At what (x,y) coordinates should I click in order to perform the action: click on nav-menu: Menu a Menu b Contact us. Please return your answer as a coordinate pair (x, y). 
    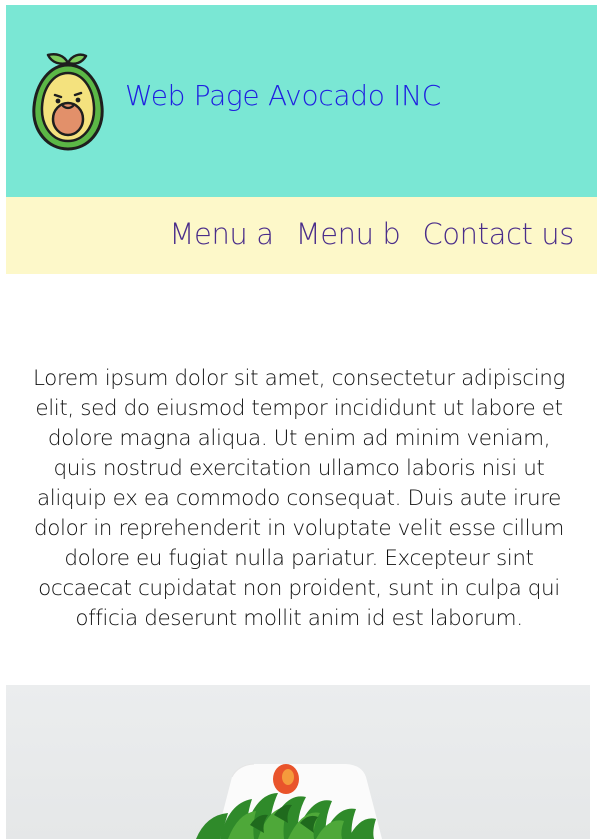
    Looking at the image, I should click on (371, 234).